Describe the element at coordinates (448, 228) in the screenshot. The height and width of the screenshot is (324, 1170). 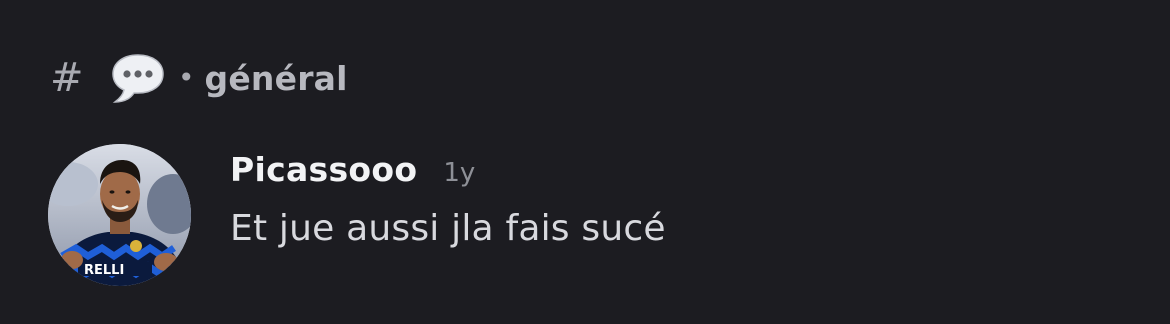
I see `message-text: Et jue aussi jla fais sucé` at that location.